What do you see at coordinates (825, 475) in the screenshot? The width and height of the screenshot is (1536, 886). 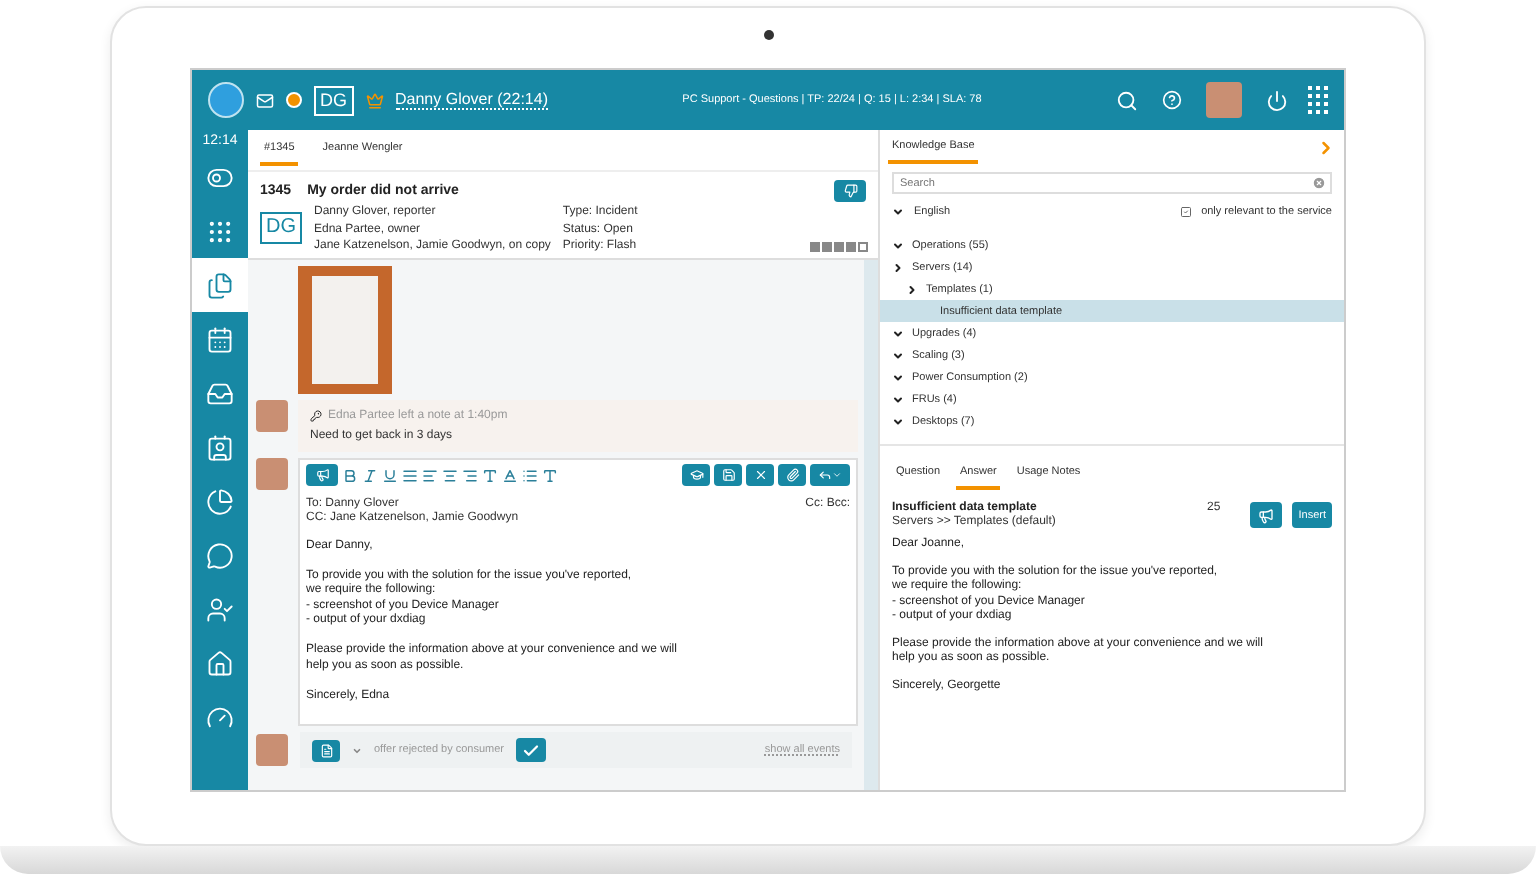 I see `reply-icon` at bounding box center [825, 475].